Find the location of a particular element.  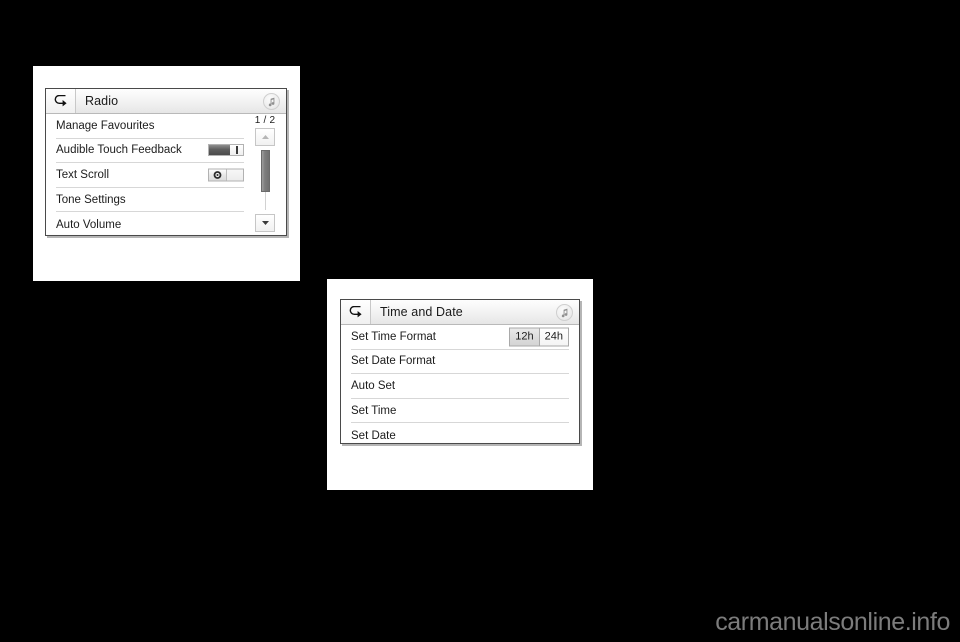

menu-row-label: Set Time Format is located at coordinates (393, 336).